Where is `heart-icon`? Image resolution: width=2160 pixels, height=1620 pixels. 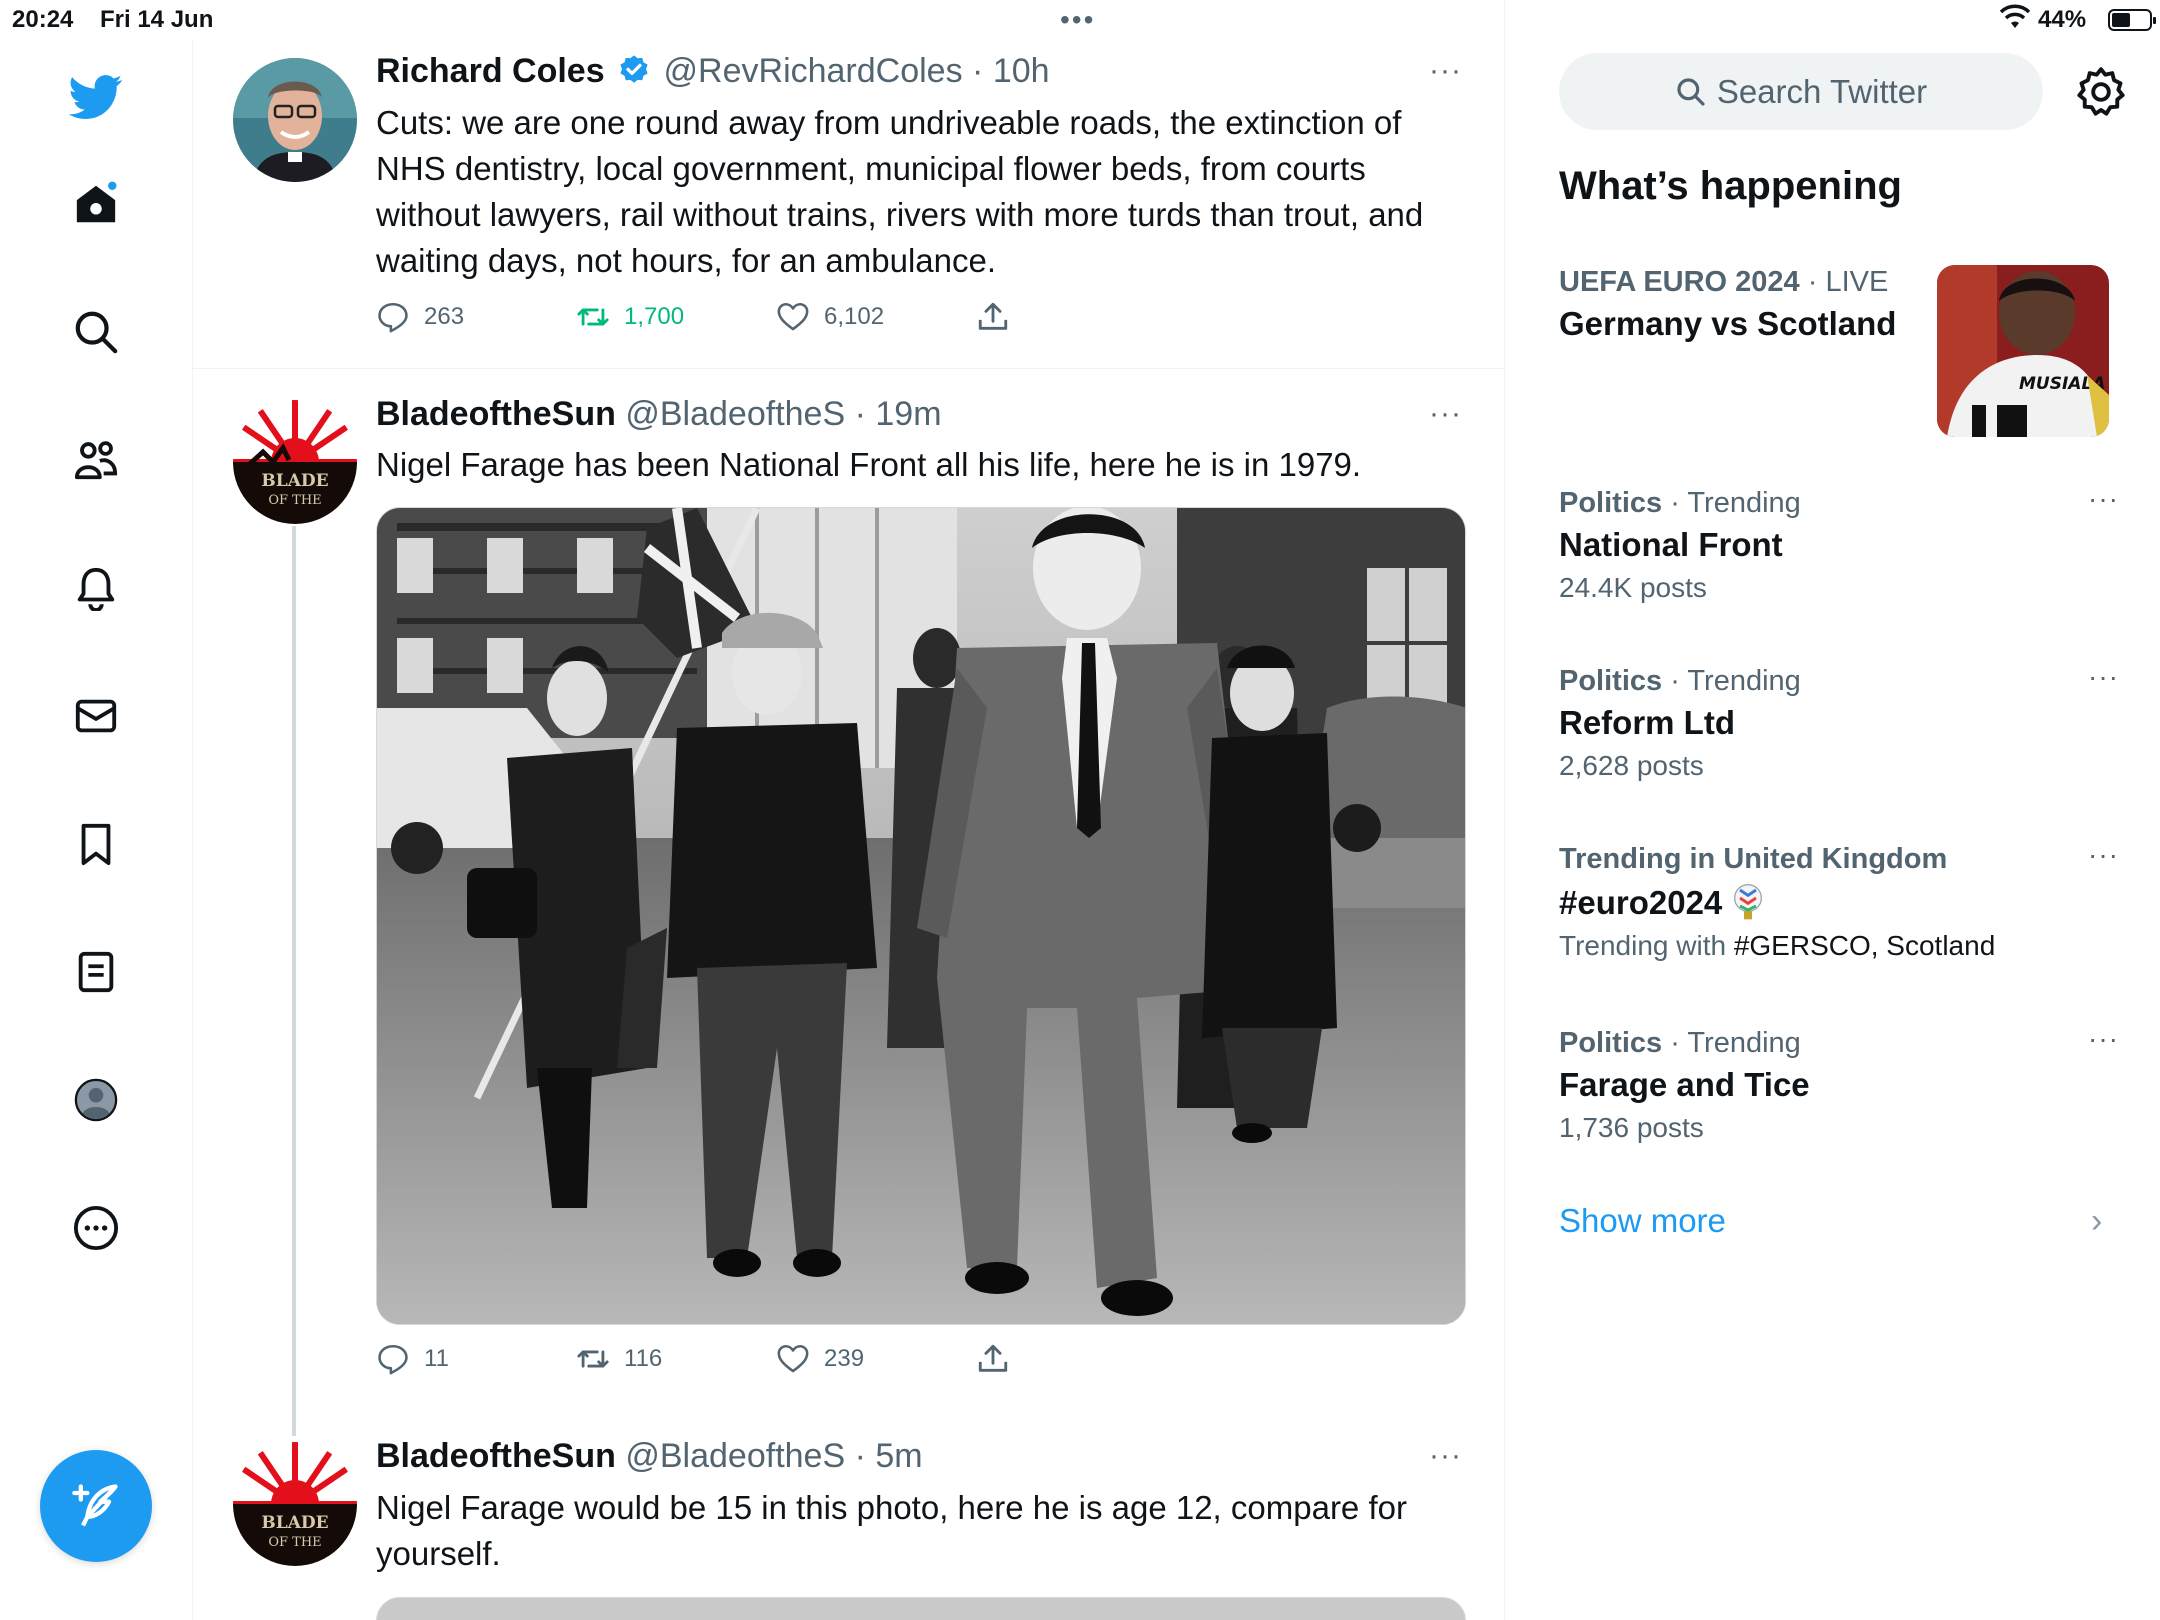
heart-icon is located at coordinates (793, 316).